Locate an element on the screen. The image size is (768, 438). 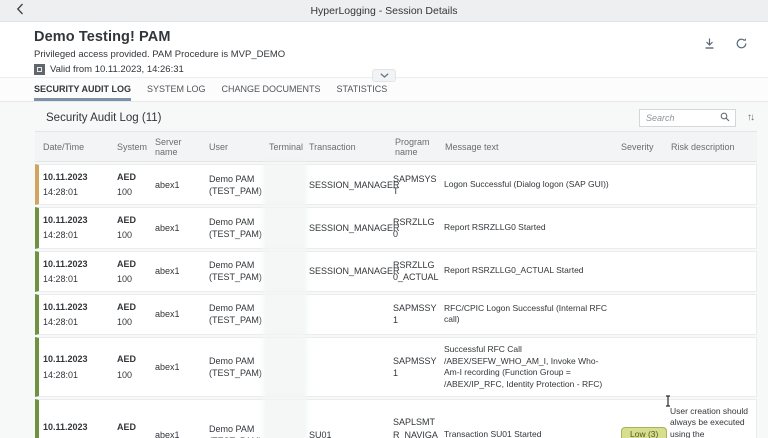
chevron-left-icon is located at coordinates (20, 11).